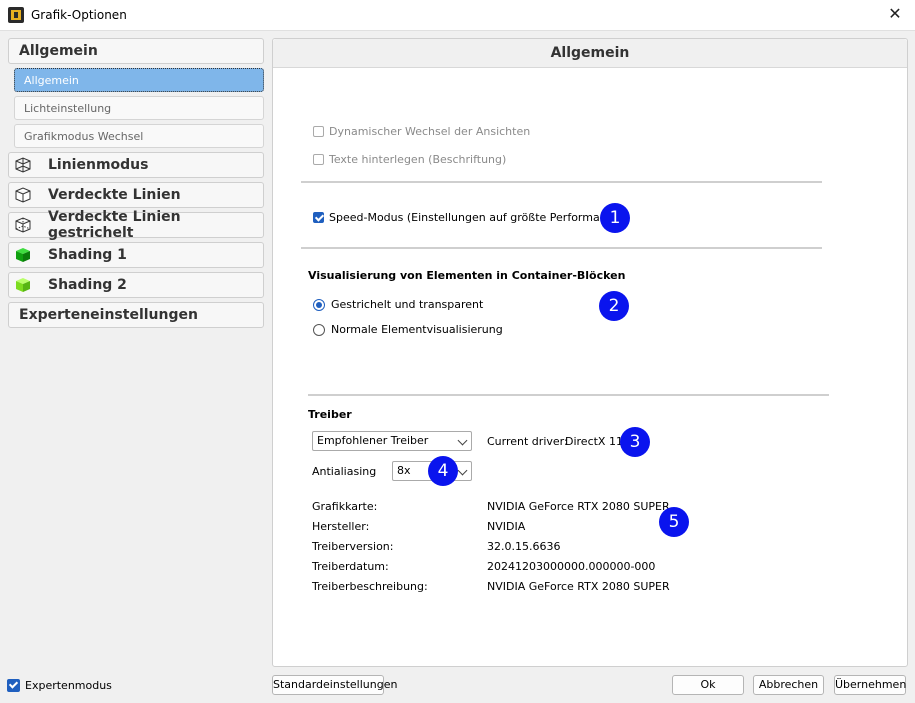 The image size is (915, 703). Describe the element at coordinates (417, 329) in the screenshot. I see `radio-label: Normale Elementvisualisierung` at that location.